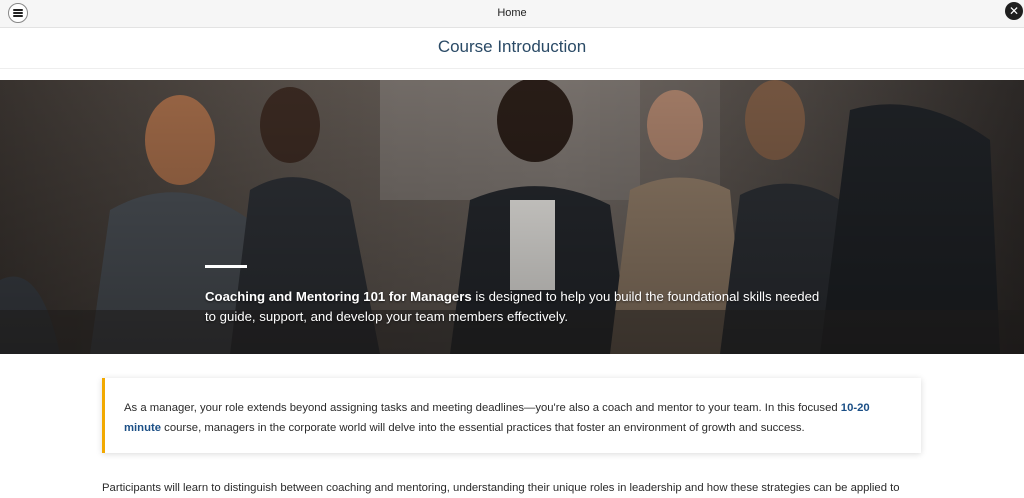 This screenshot has width=1024, height=498. I want to click on divider, so click(512, 68).